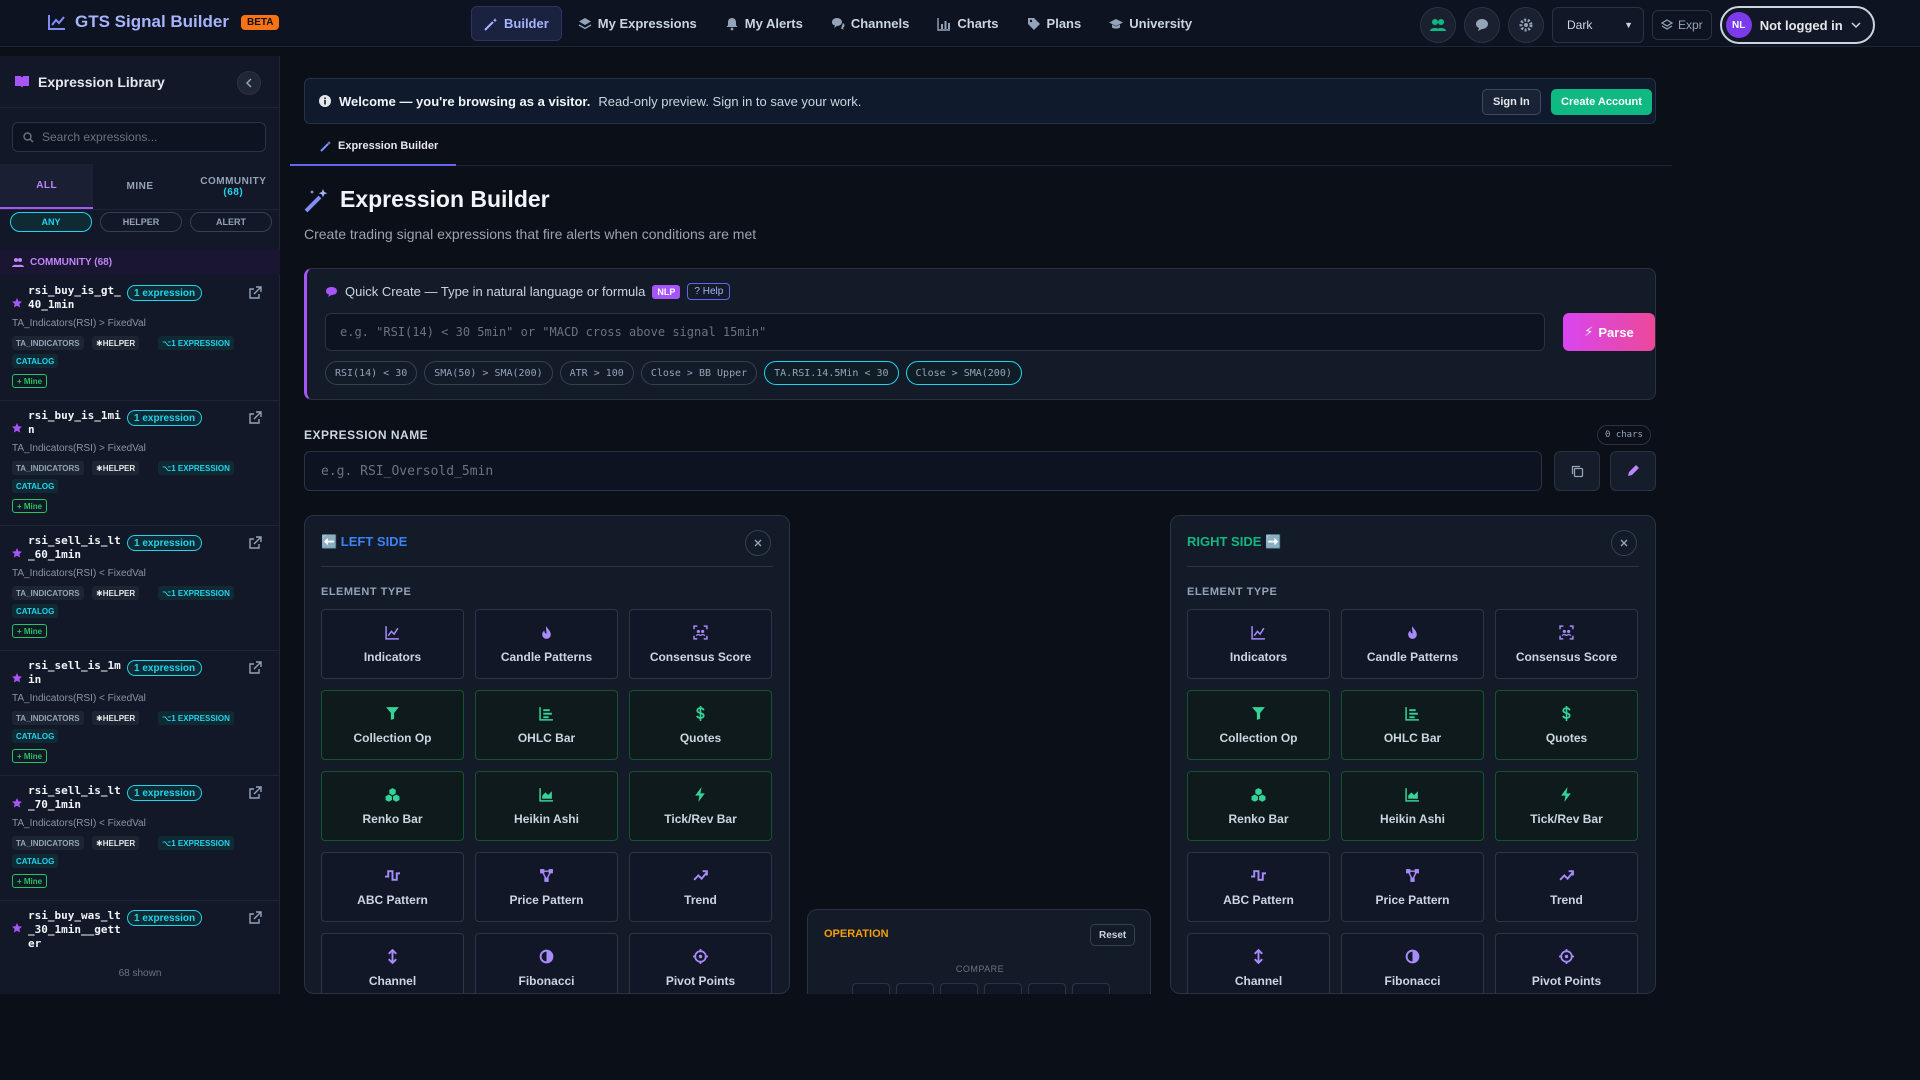 The height and width of the screenshot is (1080, 1920). Describe the element at coordinates (1797, 25) in the screenshot. I see `user-menu: NL Not logged in` at that location.